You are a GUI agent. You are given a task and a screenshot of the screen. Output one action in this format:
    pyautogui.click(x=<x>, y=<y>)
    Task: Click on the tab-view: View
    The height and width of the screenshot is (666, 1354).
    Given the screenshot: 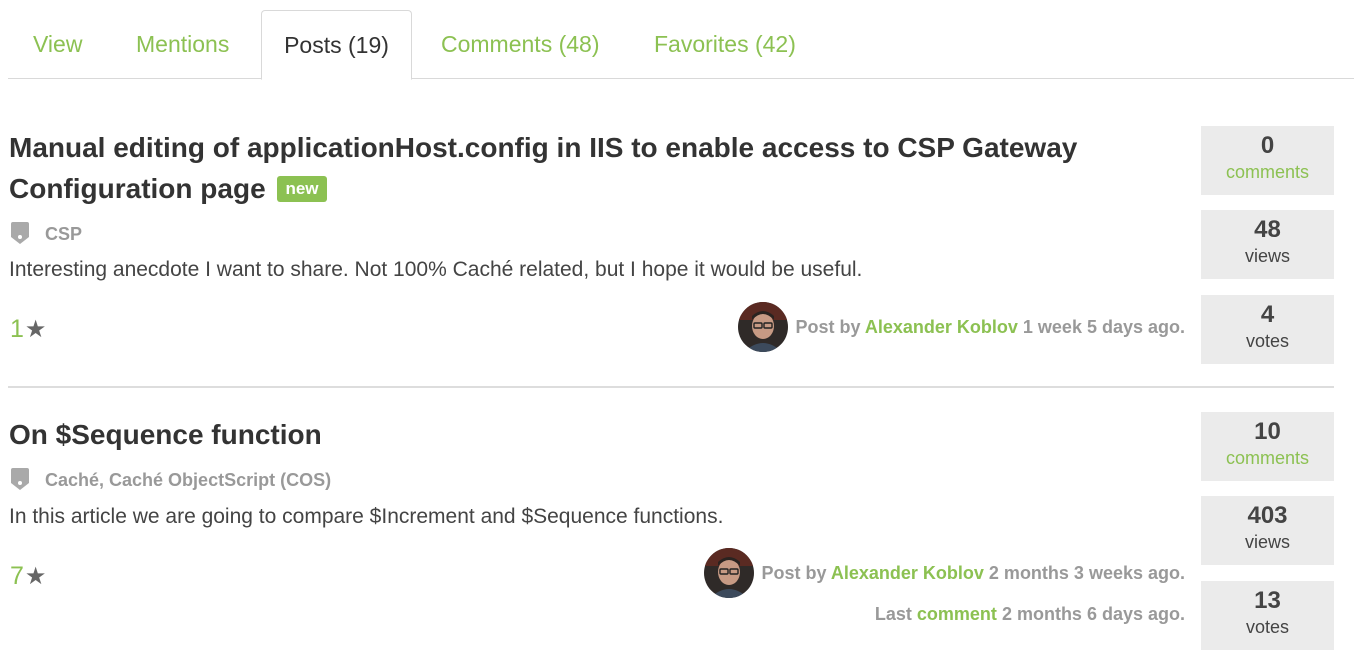 What is the action you would take?
    pyautogui.click(x=57, y=44)
    